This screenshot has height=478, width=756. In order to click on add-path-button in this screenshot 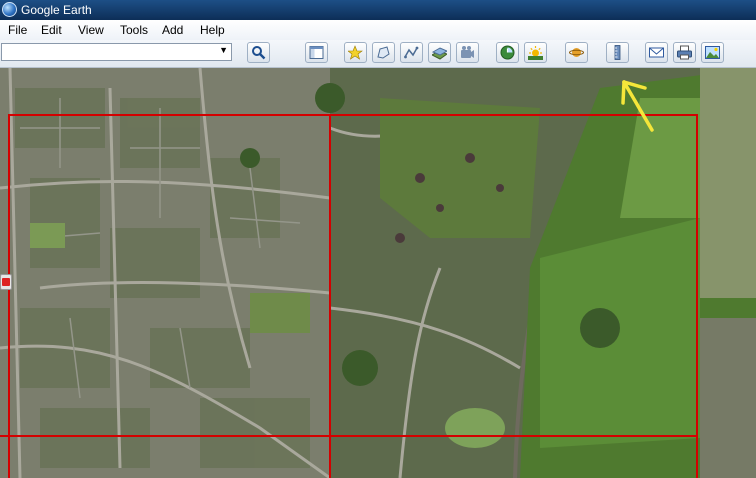, I will do `click(411, 52)`.